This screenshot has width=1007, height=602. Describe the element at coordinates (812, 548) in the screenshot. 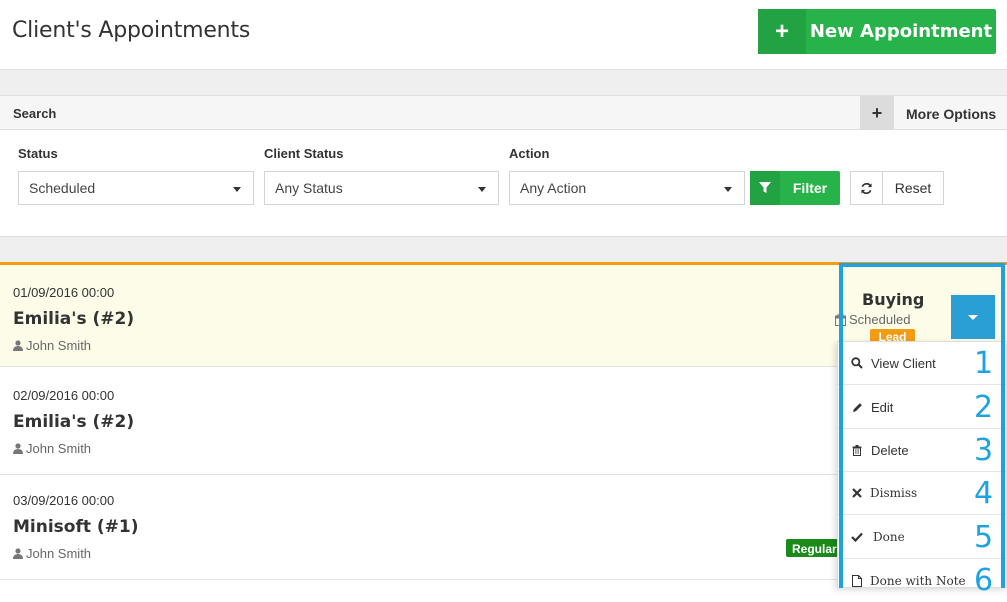

I see `regular-badge: Regular` at that location.